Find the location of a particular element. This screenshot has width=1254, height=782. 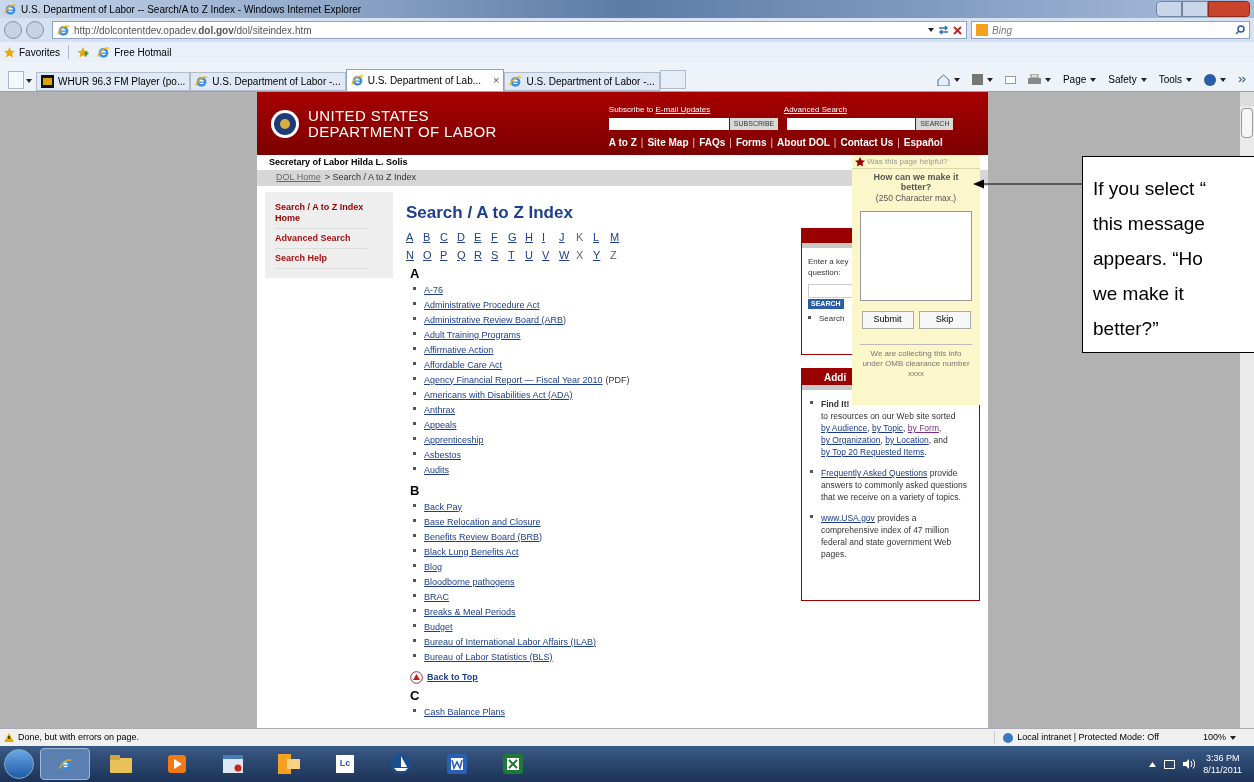

index-link: Bureau of Labor Statistics (BLS) is located at coordinates (488, 657).